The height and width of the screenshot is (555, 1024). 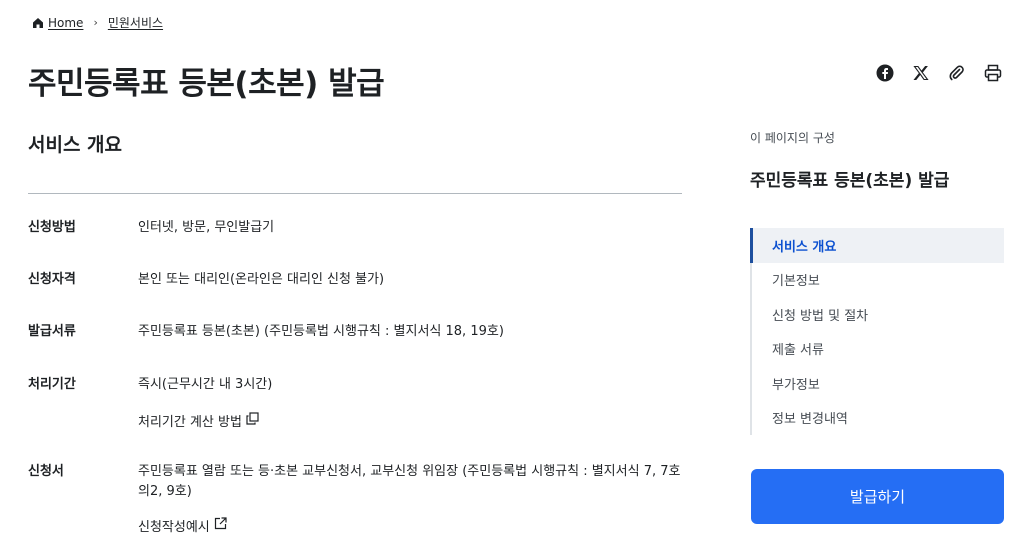 I want to click on info-label: 처리기간, so click(x=52, y=384).